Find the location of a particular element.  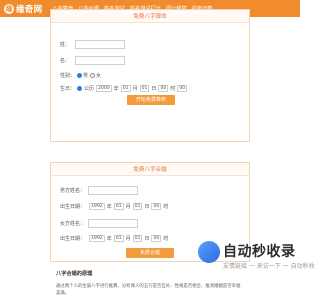

female-birth-row: 出生日期： 1992 年 01 月 01 日 00 时 is located at coordinates (114, 238).